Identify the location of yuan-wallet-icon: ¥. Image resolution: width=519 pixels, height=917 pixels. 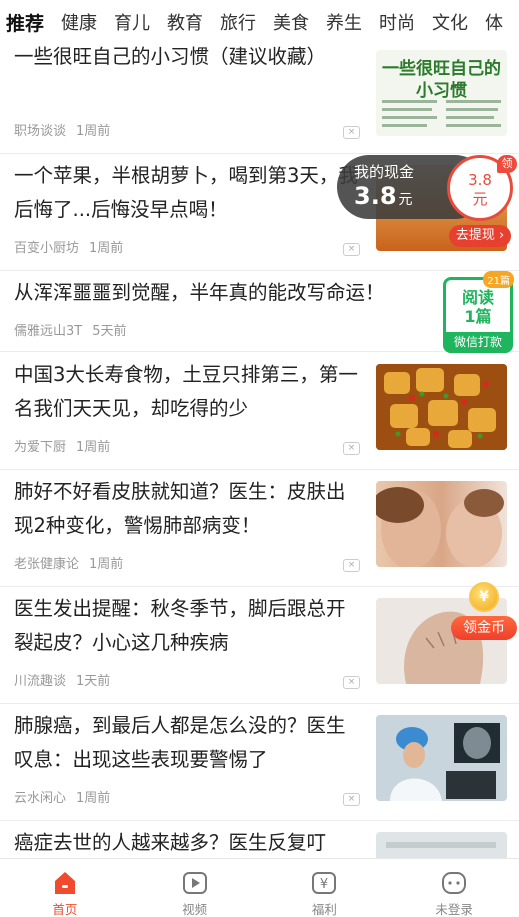
(324, 883).